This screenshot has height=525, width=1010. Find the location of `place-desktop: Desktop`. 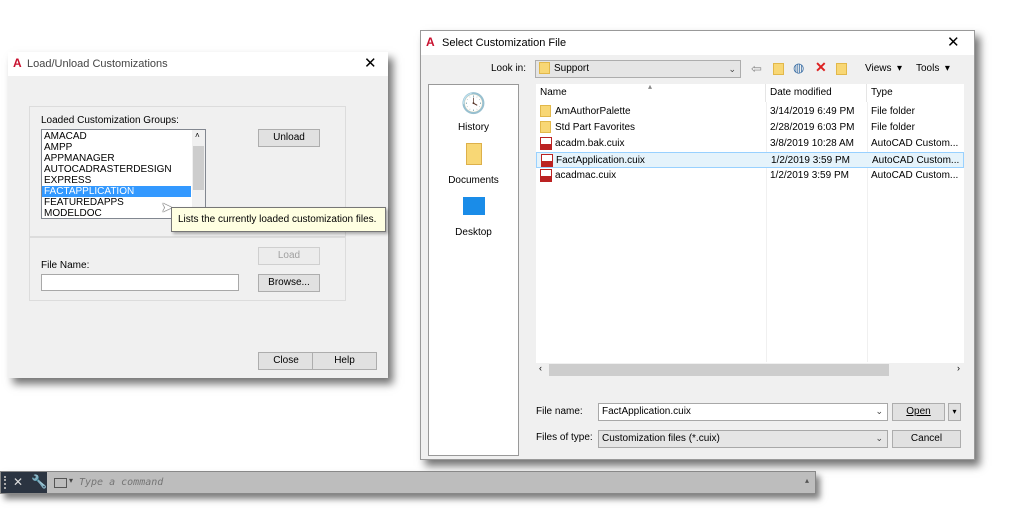

place-desktop: Desktop is located at coordinates (473, 217).